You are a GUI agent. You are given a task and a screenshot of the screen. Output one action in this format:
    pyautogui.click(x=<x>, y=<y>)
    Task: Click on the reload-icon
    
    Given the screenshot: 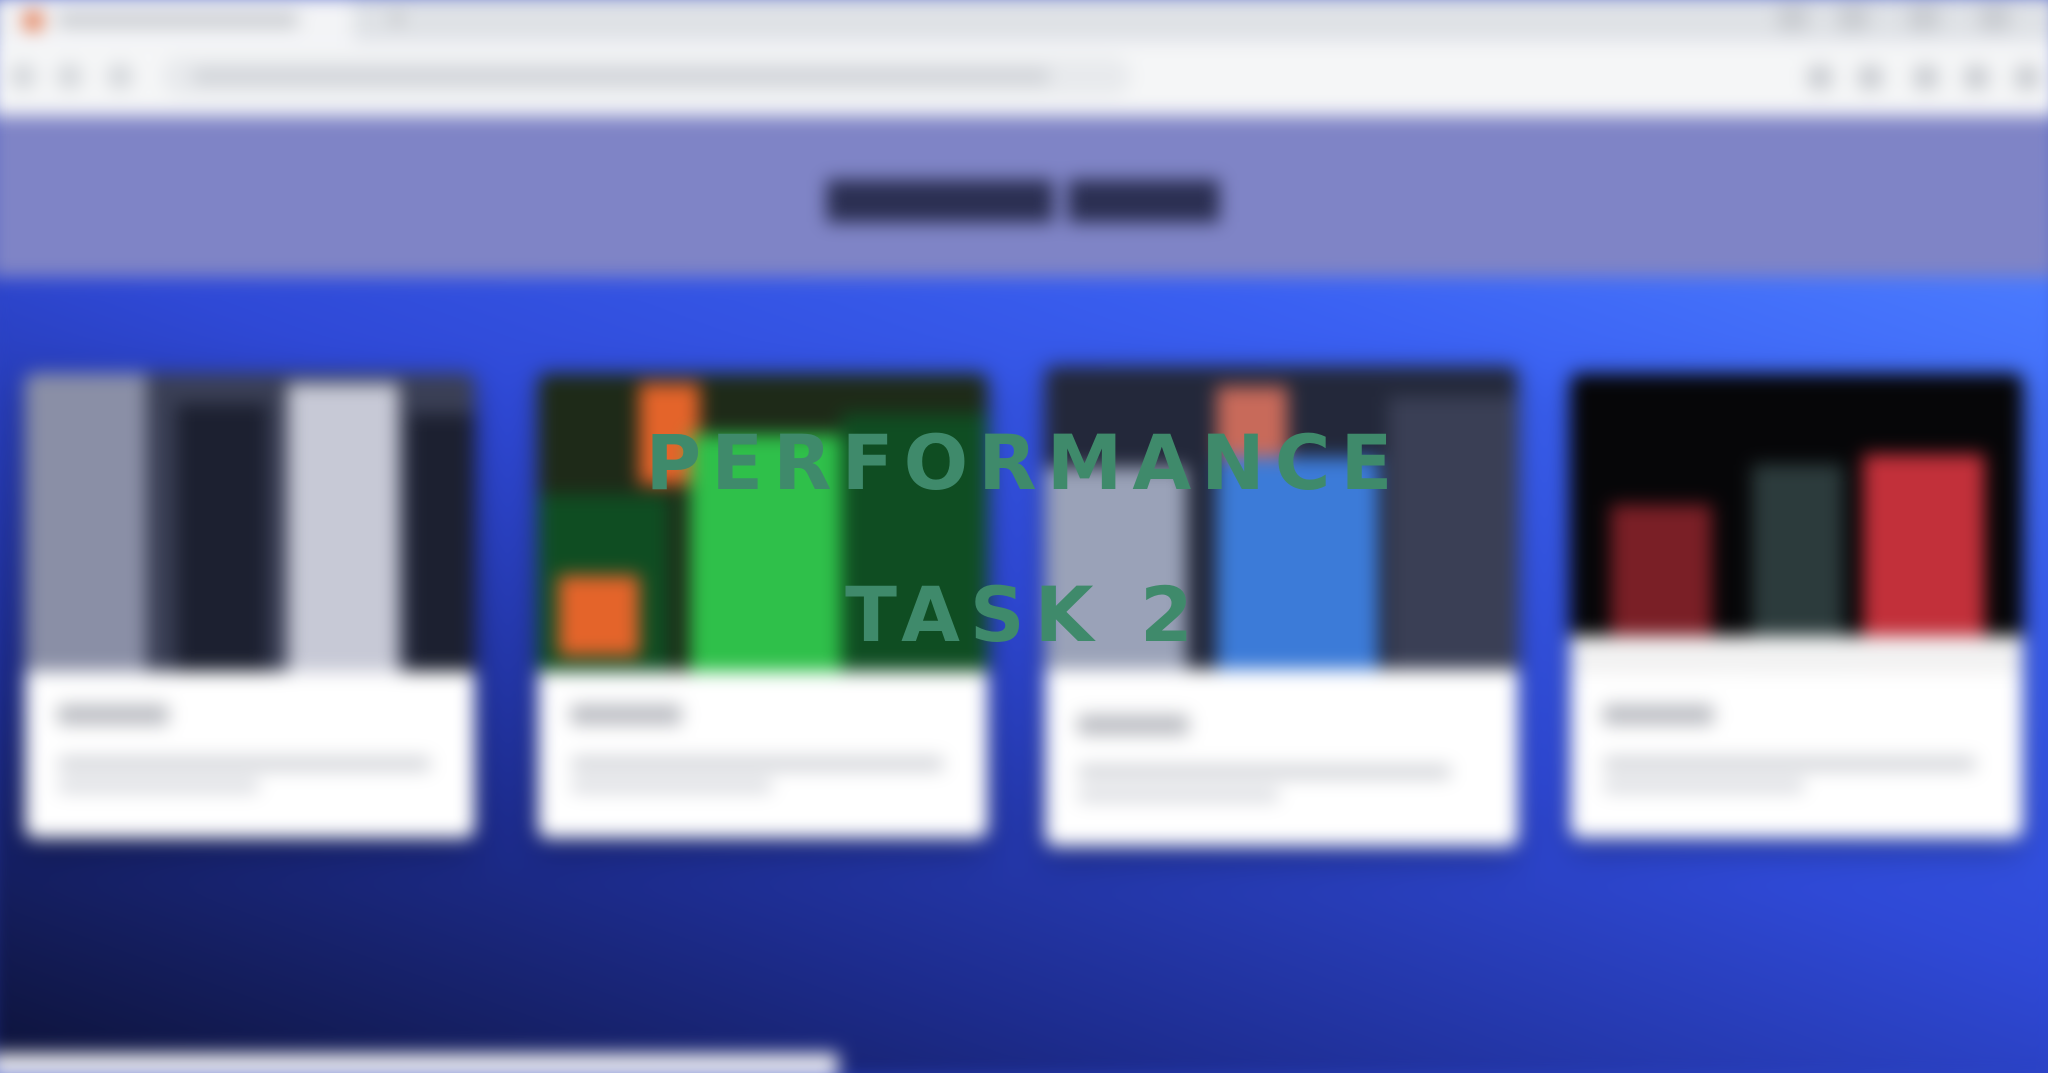 What is the action you would take?
    pyautogui.click(x=120, y=76)
    